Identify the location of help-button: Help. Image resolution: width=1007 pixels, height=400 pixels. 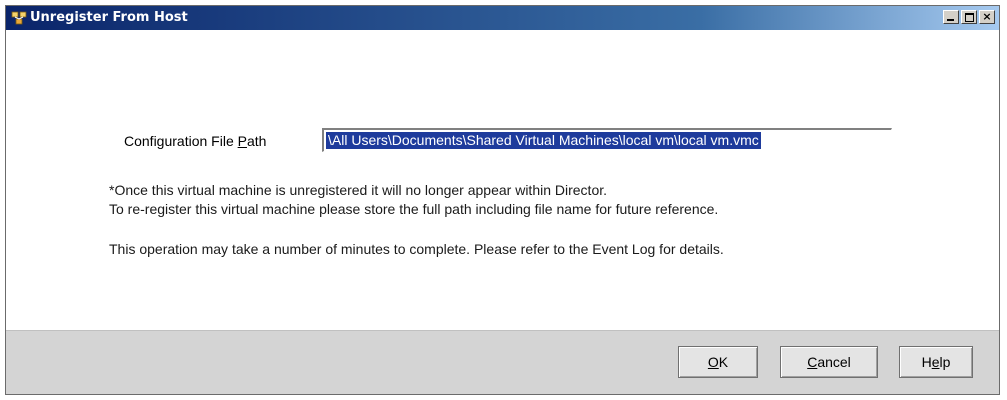
(936, 362).